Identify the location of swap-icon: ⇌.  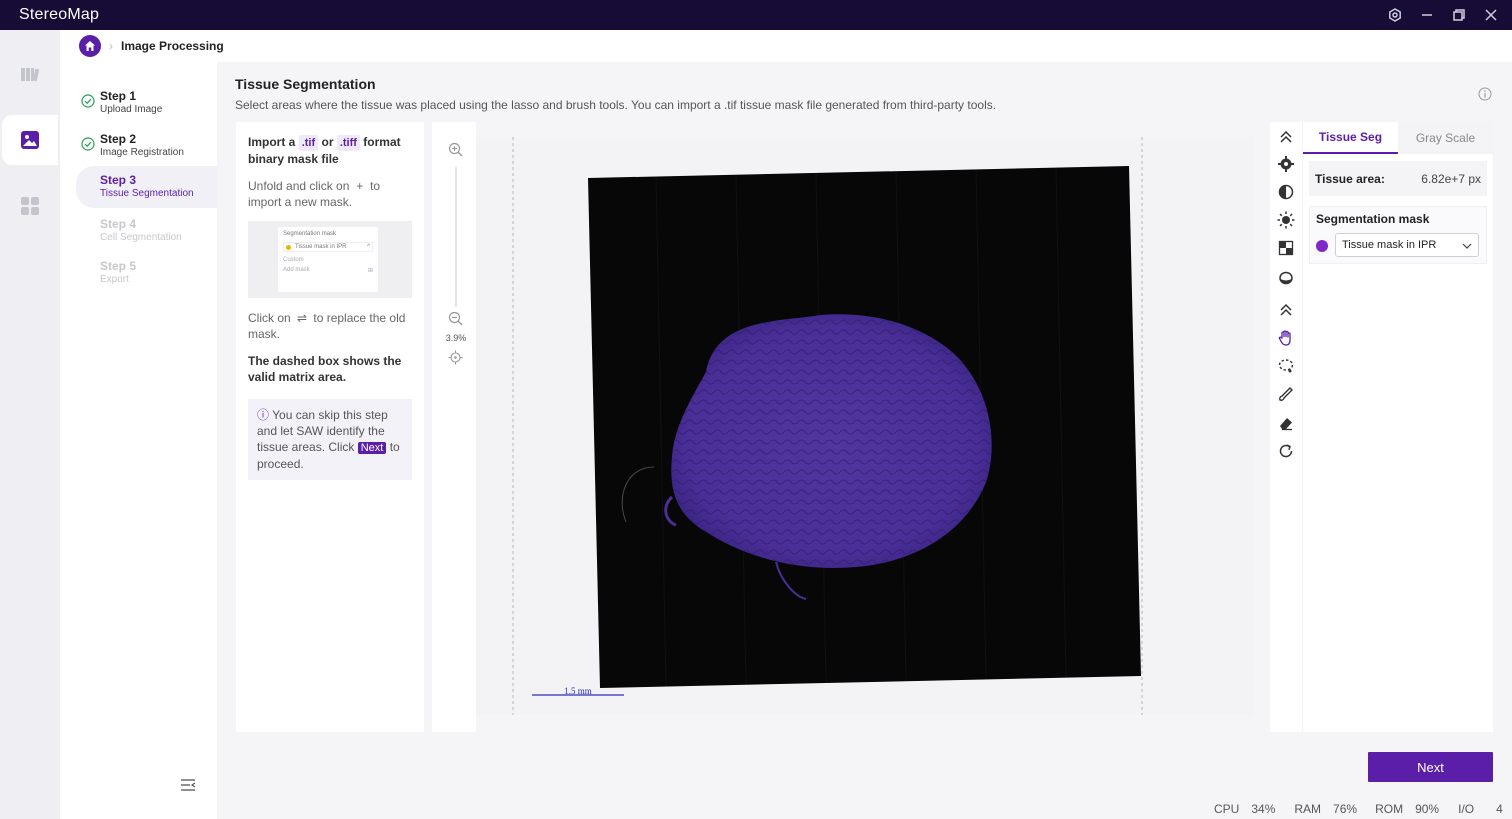
(302, 318).